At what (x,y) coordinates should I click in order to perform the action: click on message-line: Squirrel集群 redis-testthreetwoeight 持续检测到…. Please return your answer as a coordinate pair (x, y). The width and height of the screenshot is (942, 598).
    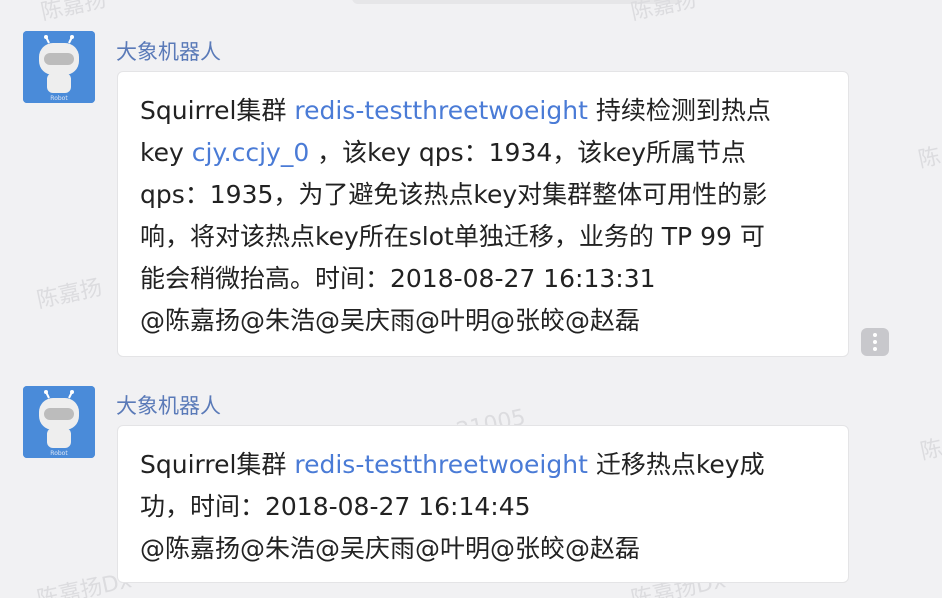
    Looking at the image, I should click on (483, 111).